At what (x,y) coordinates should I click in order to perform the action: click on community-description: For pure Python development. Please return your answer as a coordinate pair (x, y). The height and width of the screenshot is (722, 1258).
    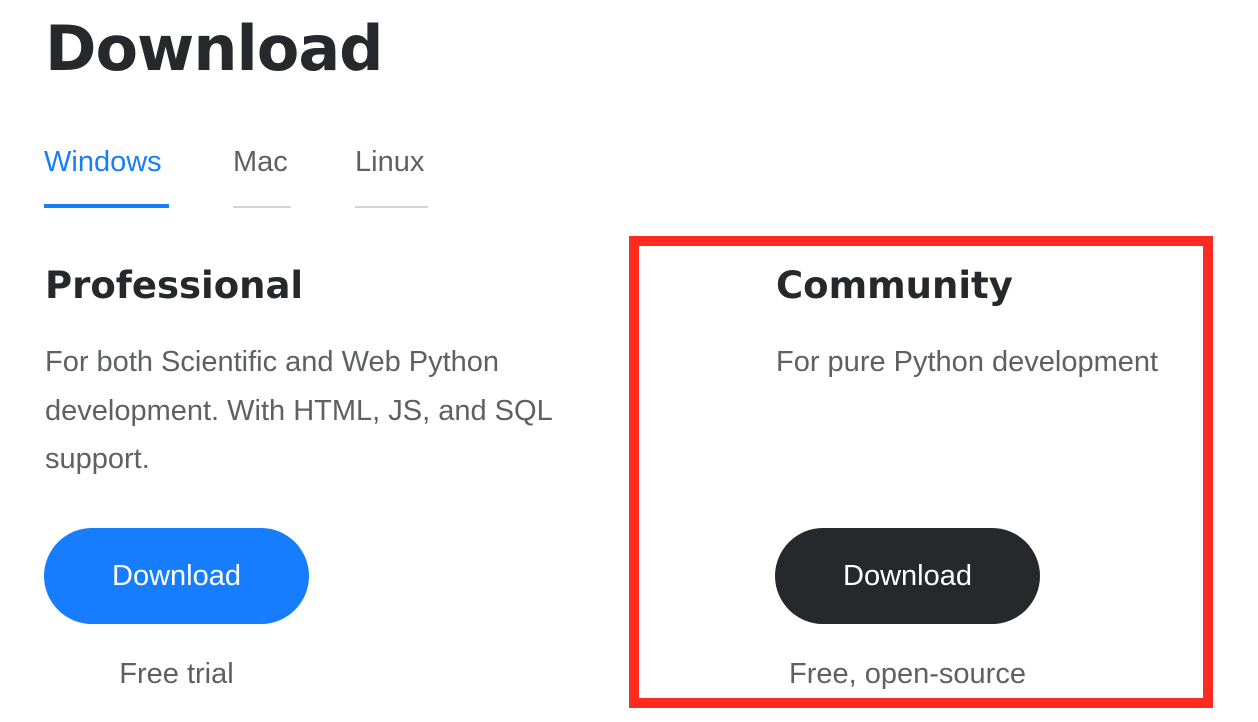
    Looking at the image, I should click on (967, 362).